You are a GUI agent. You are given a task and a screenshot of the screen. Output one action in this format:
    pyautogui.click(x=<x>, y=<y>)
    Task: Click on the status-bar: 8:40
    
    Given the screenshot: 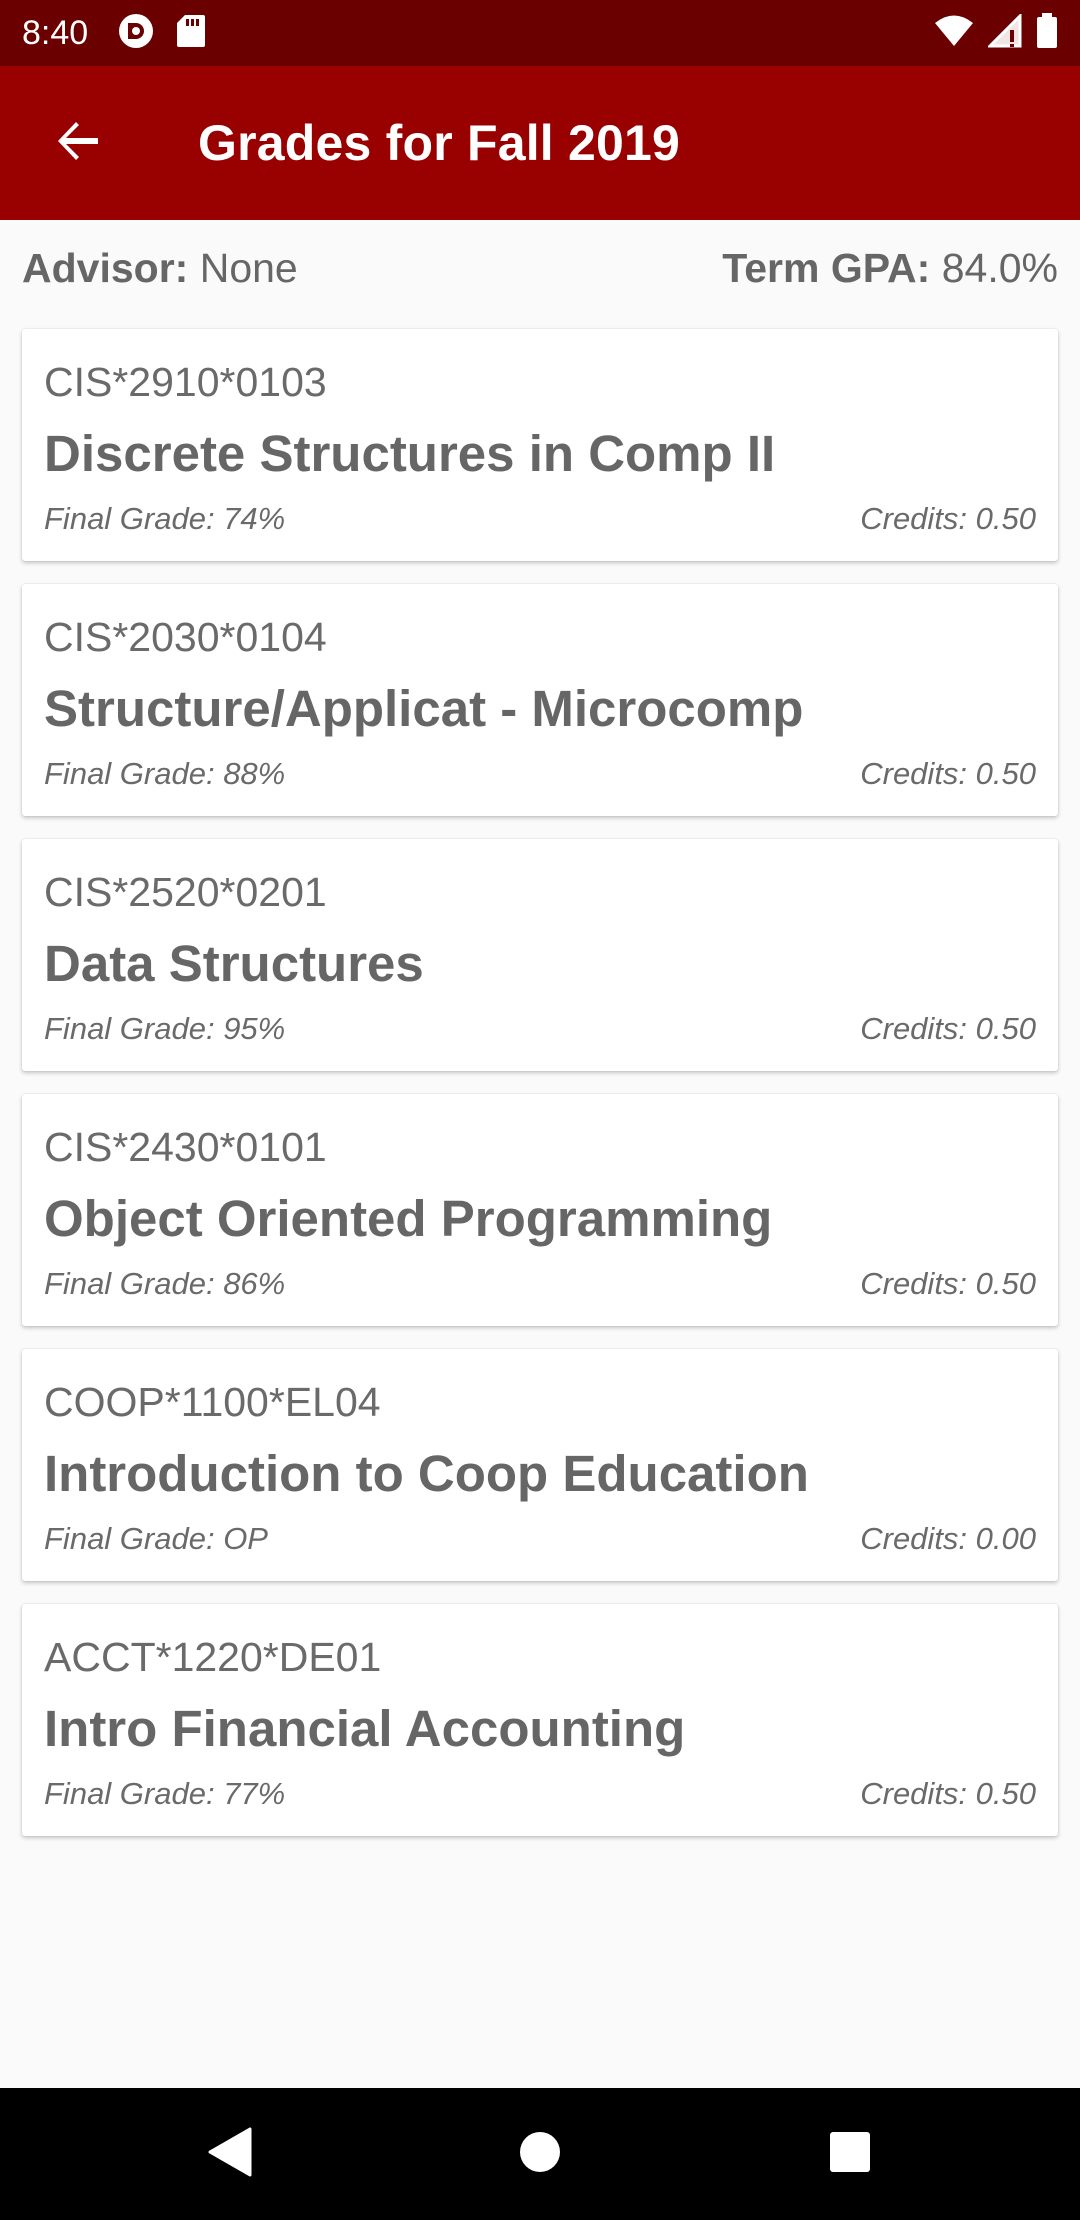 What is the action you would take?
    pyautogui.click(x=540, y=33)
    